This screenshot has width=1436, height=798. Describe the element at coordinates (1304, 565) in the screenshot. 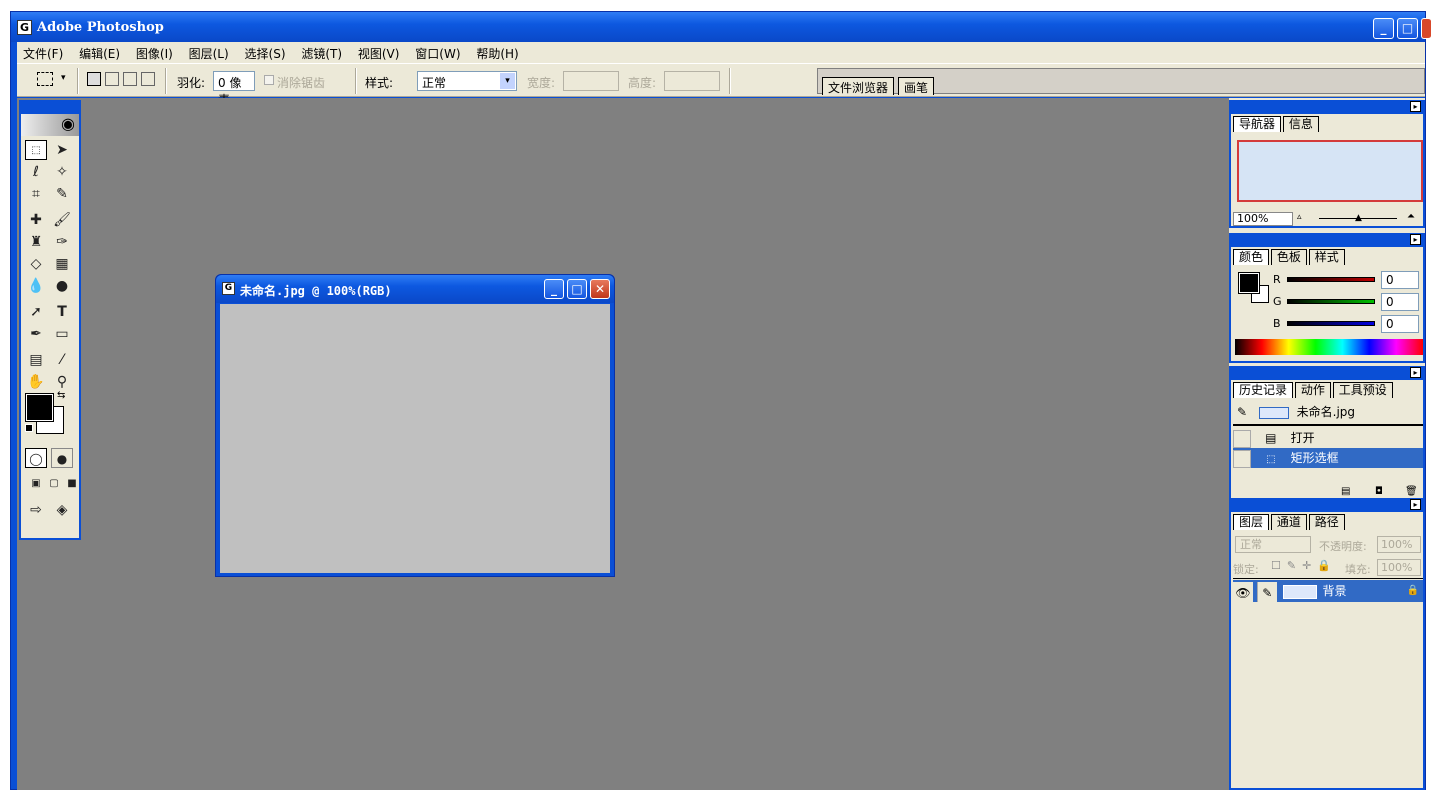

I see `lock-icons: ☐✎✛🔒` at that location.